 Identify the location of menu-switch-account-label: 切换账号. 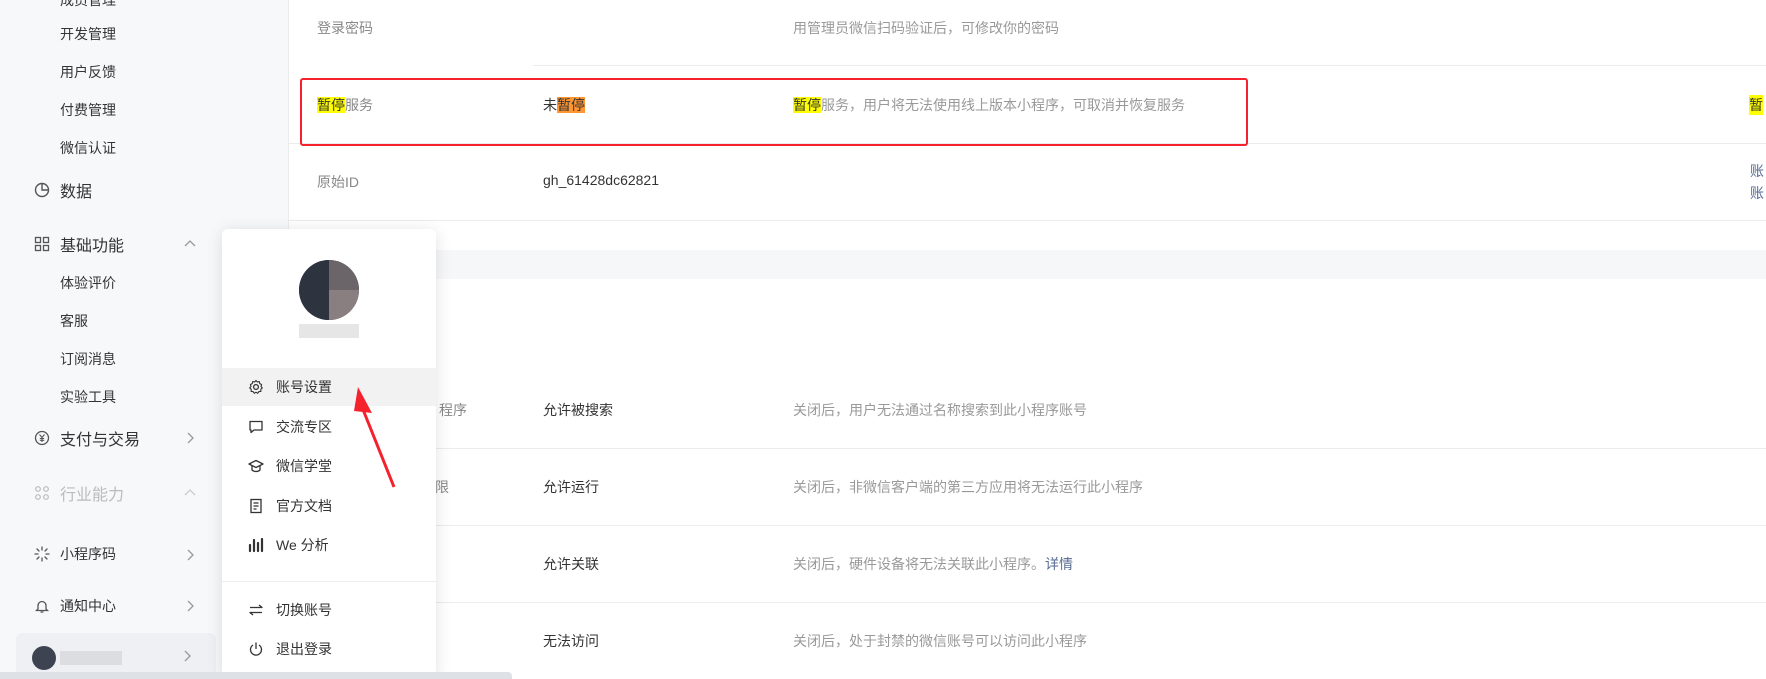
(304, 610).